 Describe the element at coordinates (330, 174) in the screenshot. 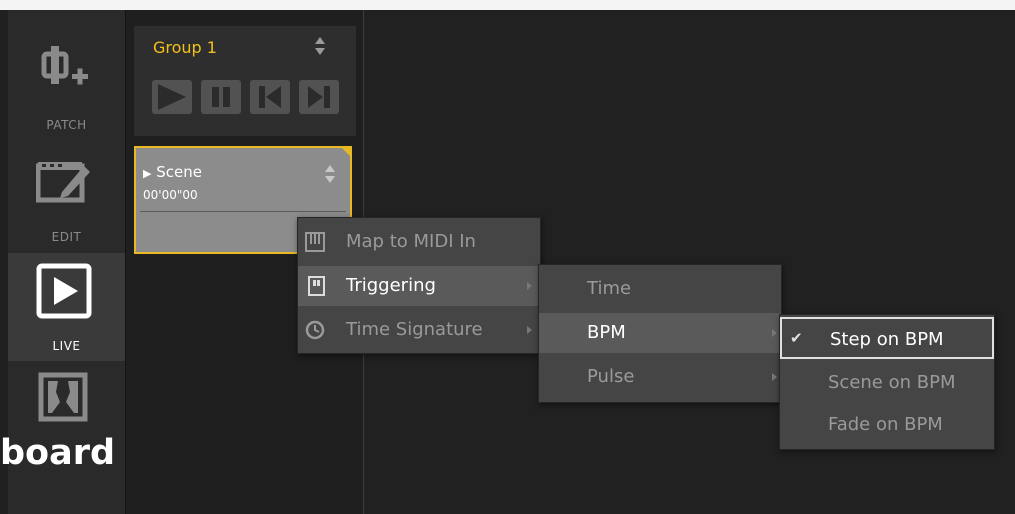

I see `scene-sort-icon` at that location.